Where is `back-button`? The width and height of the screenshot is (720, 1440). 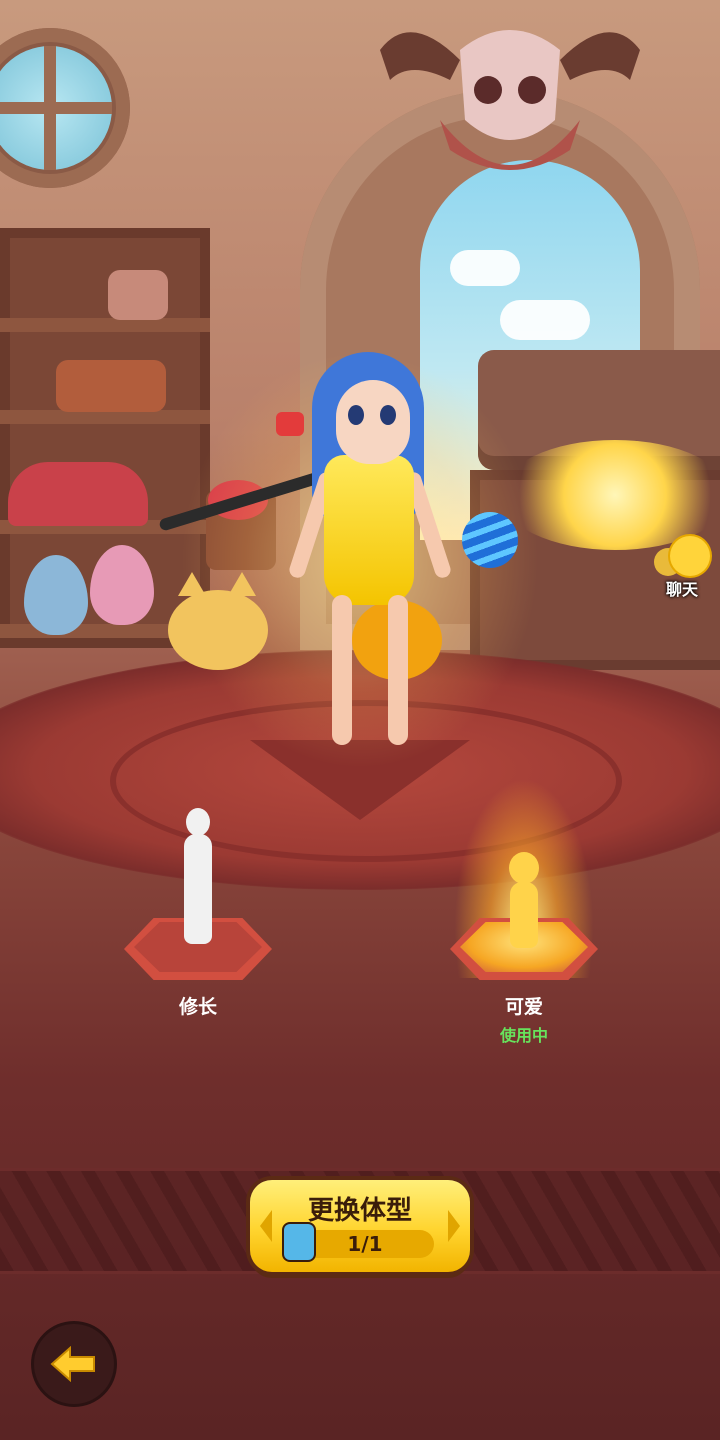 back-button is located at coordinates (74, 1364).